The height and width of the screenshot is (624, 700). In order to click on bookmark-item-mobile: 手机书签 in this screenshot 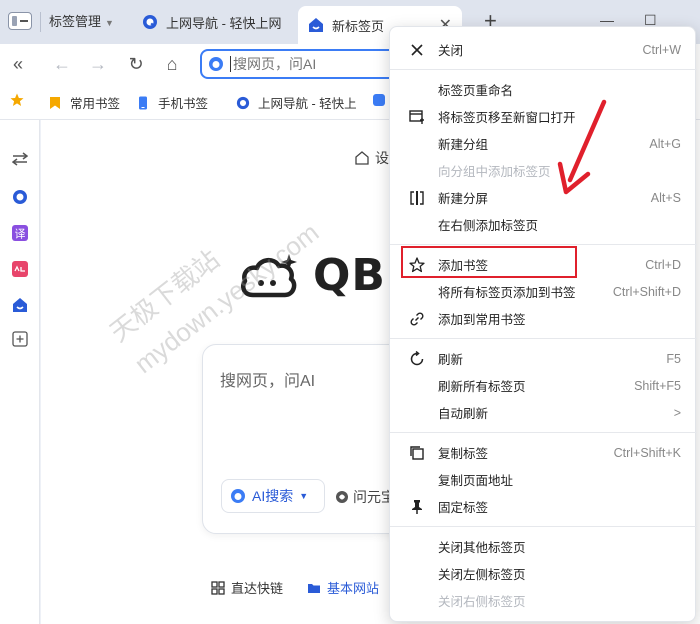, I will do `click(172, 102)`.